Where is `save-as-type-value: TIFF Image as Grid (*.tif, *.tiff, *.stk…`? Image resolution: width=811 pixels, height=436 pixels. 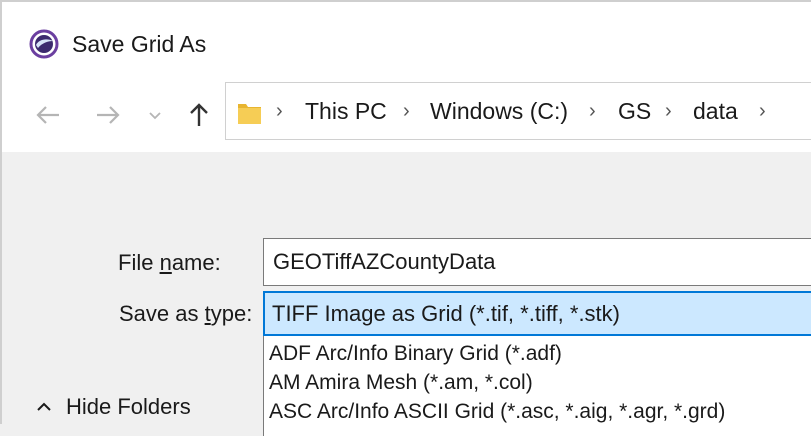
save-as-type-value: TIFF Image as Grid (*.tif, *.tiff, *.stk… is located at coordinates (446, 314).